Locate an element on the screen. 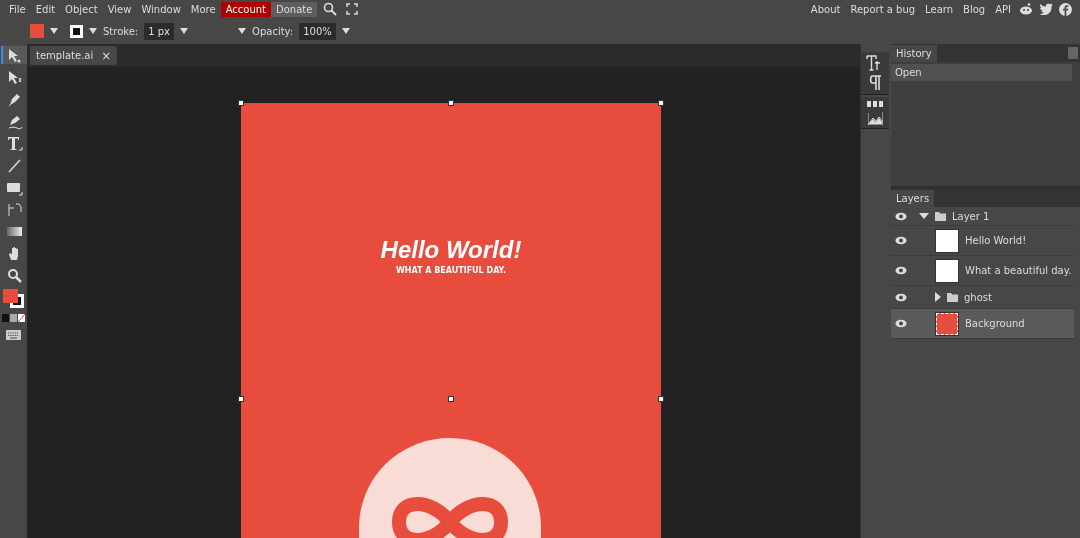 This screenshot has width=1080, height=538. glyphs-icon is located at coordinates (875, 104).